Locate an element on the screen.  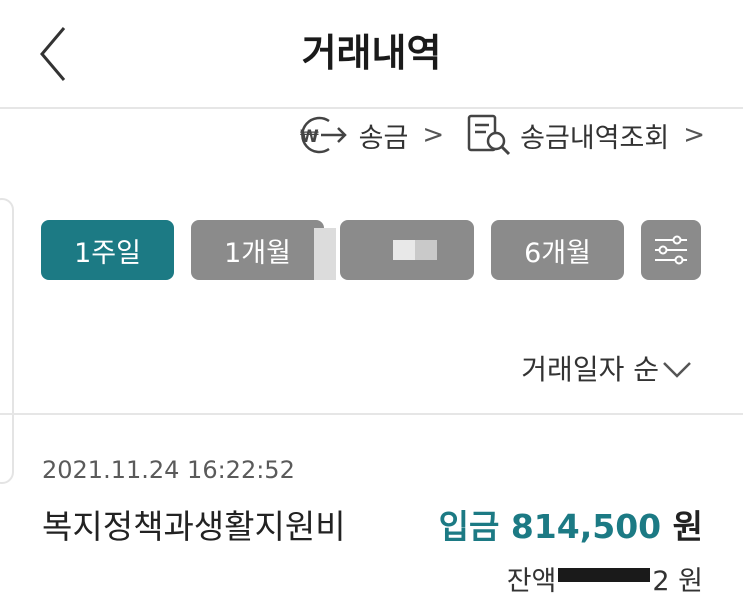
quick-links: ₩ 송금 > 송금내역조회 > is located at coordinates (499, 135).